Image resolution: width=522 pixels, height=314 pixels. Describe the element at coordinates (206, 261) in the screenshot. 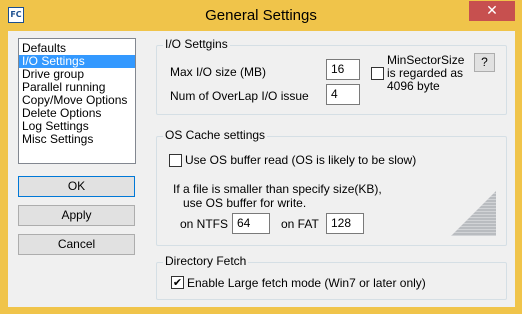

I see `directory-fetch-group-label: Directory Fetch` at that location.